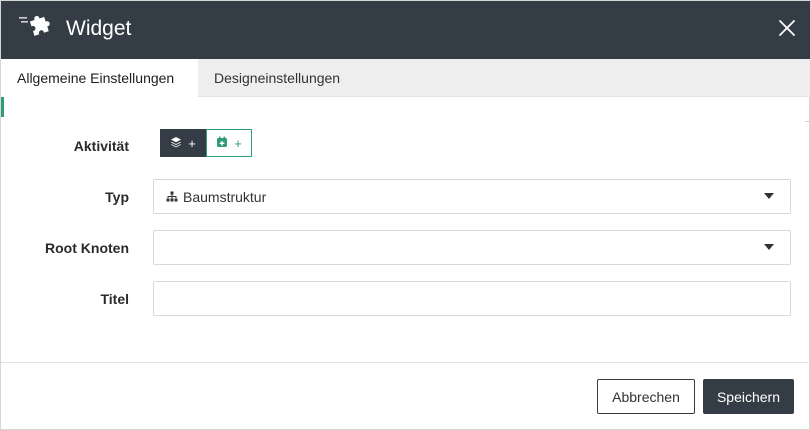 The height and width of the screenshot is (430, 810). I want to click on root-node-label: Root Knoten, so click(87, 248).